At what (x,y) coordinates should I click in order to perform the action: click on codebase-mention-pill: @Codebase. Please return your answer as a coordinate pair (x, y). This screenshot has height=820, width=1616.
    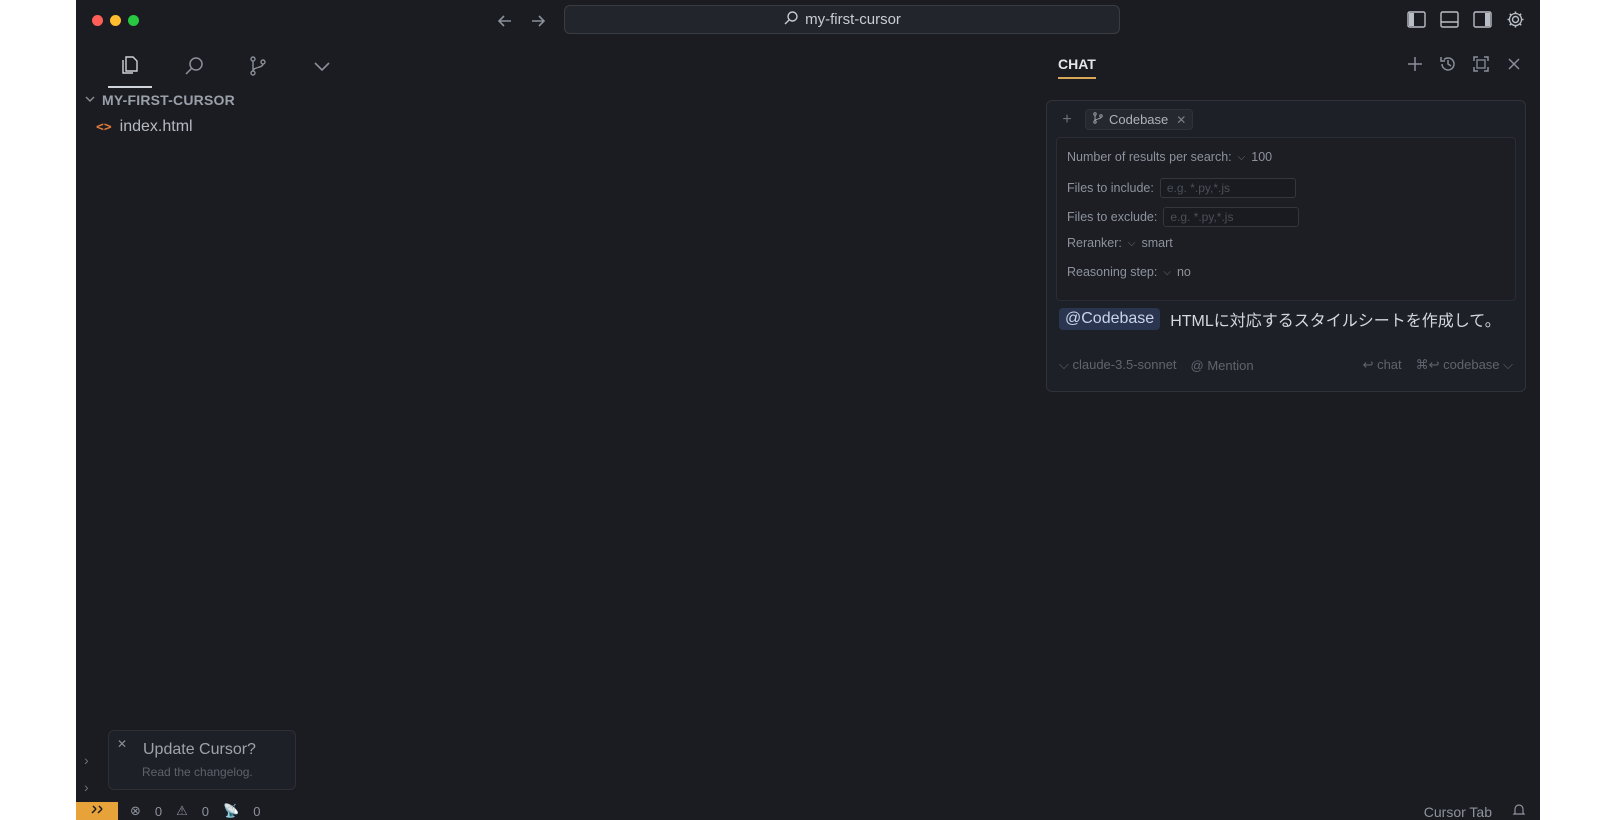
    Looking at the image, I should click on (1110, 319).